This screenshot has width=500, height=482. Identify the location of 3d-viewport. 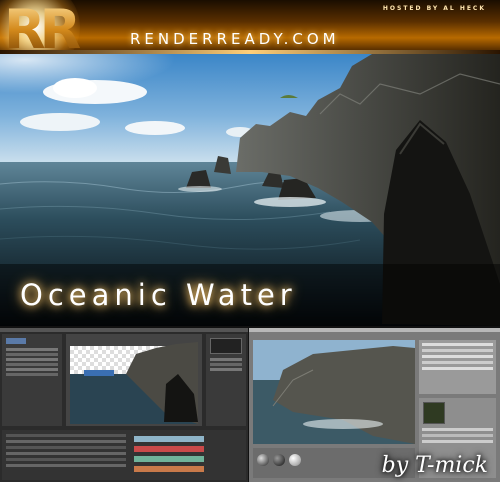
(334, 392).